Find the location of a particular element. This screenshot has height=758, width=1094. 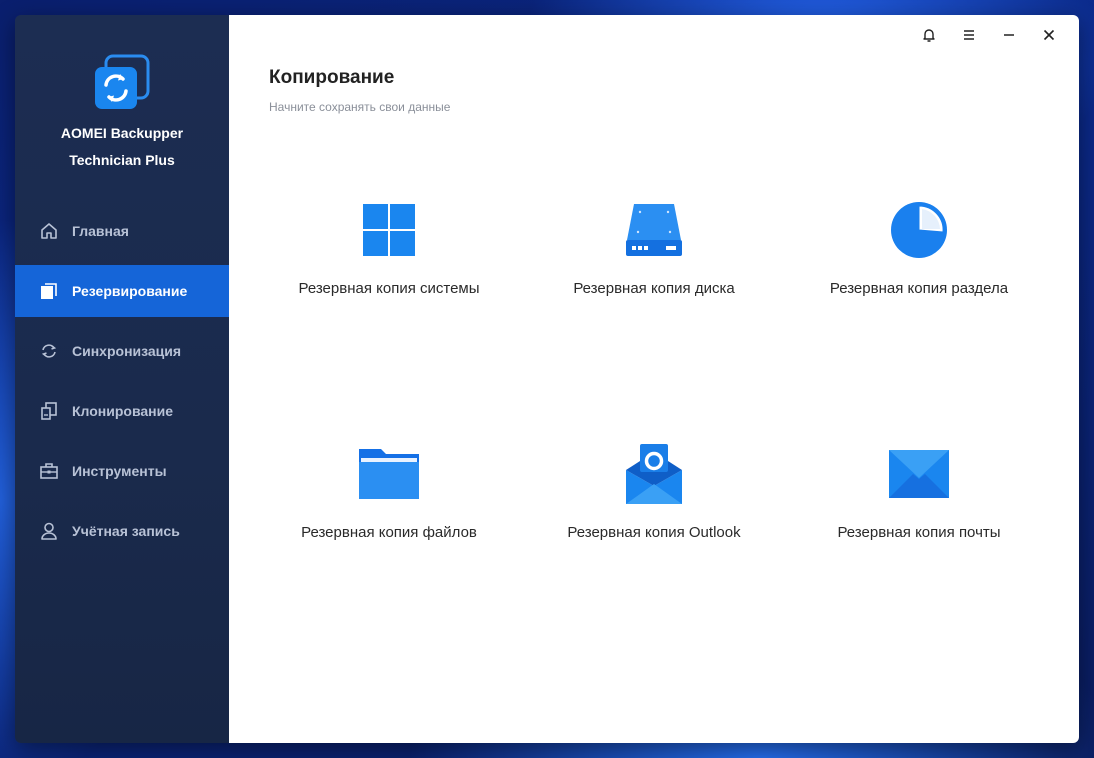

sidebar-item-label: Синхронизация is located at coordinates (127, 351).